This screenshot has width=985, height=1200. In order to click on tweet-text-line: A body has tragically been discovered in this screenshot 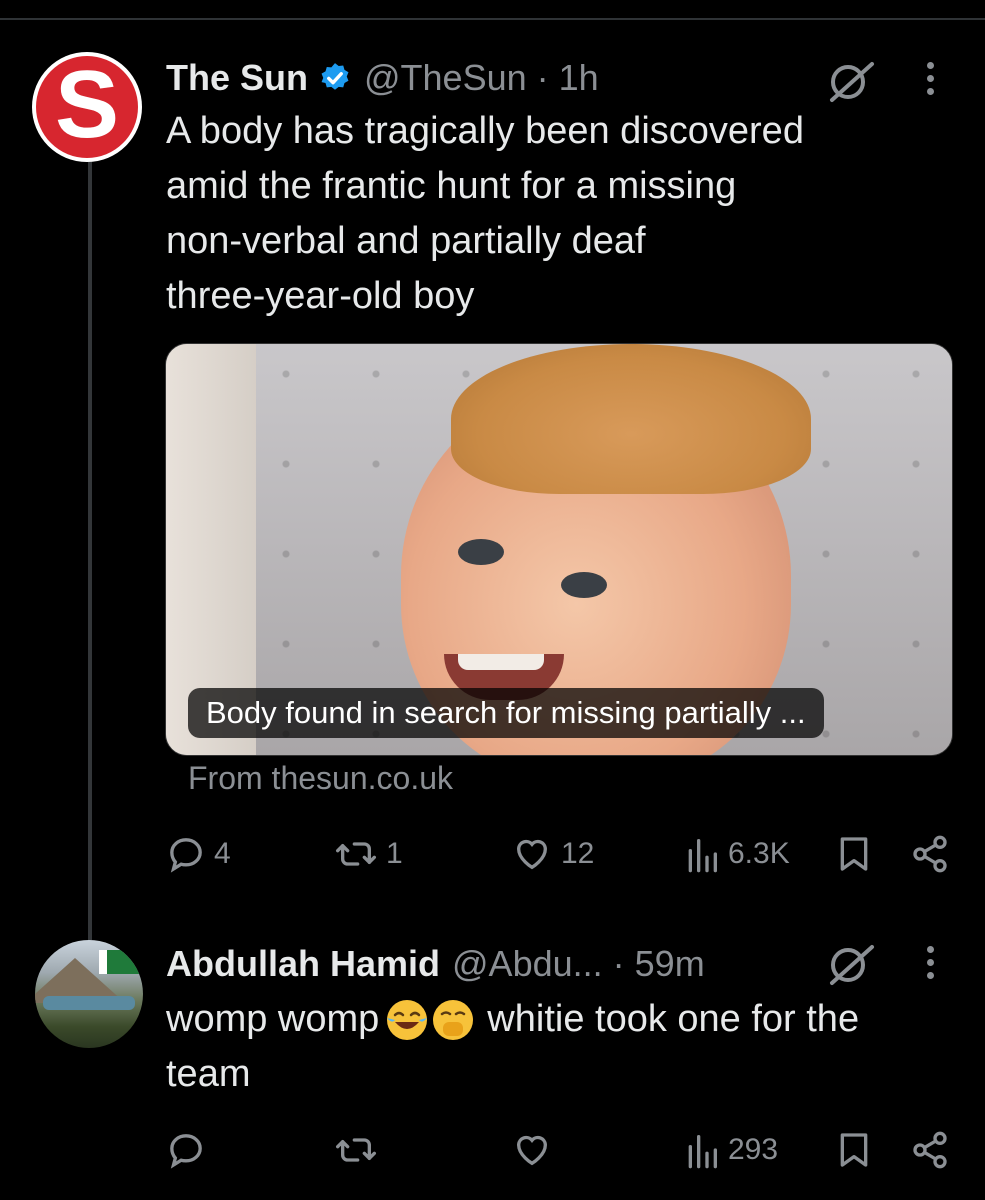, I will do `click(485, 131)`.